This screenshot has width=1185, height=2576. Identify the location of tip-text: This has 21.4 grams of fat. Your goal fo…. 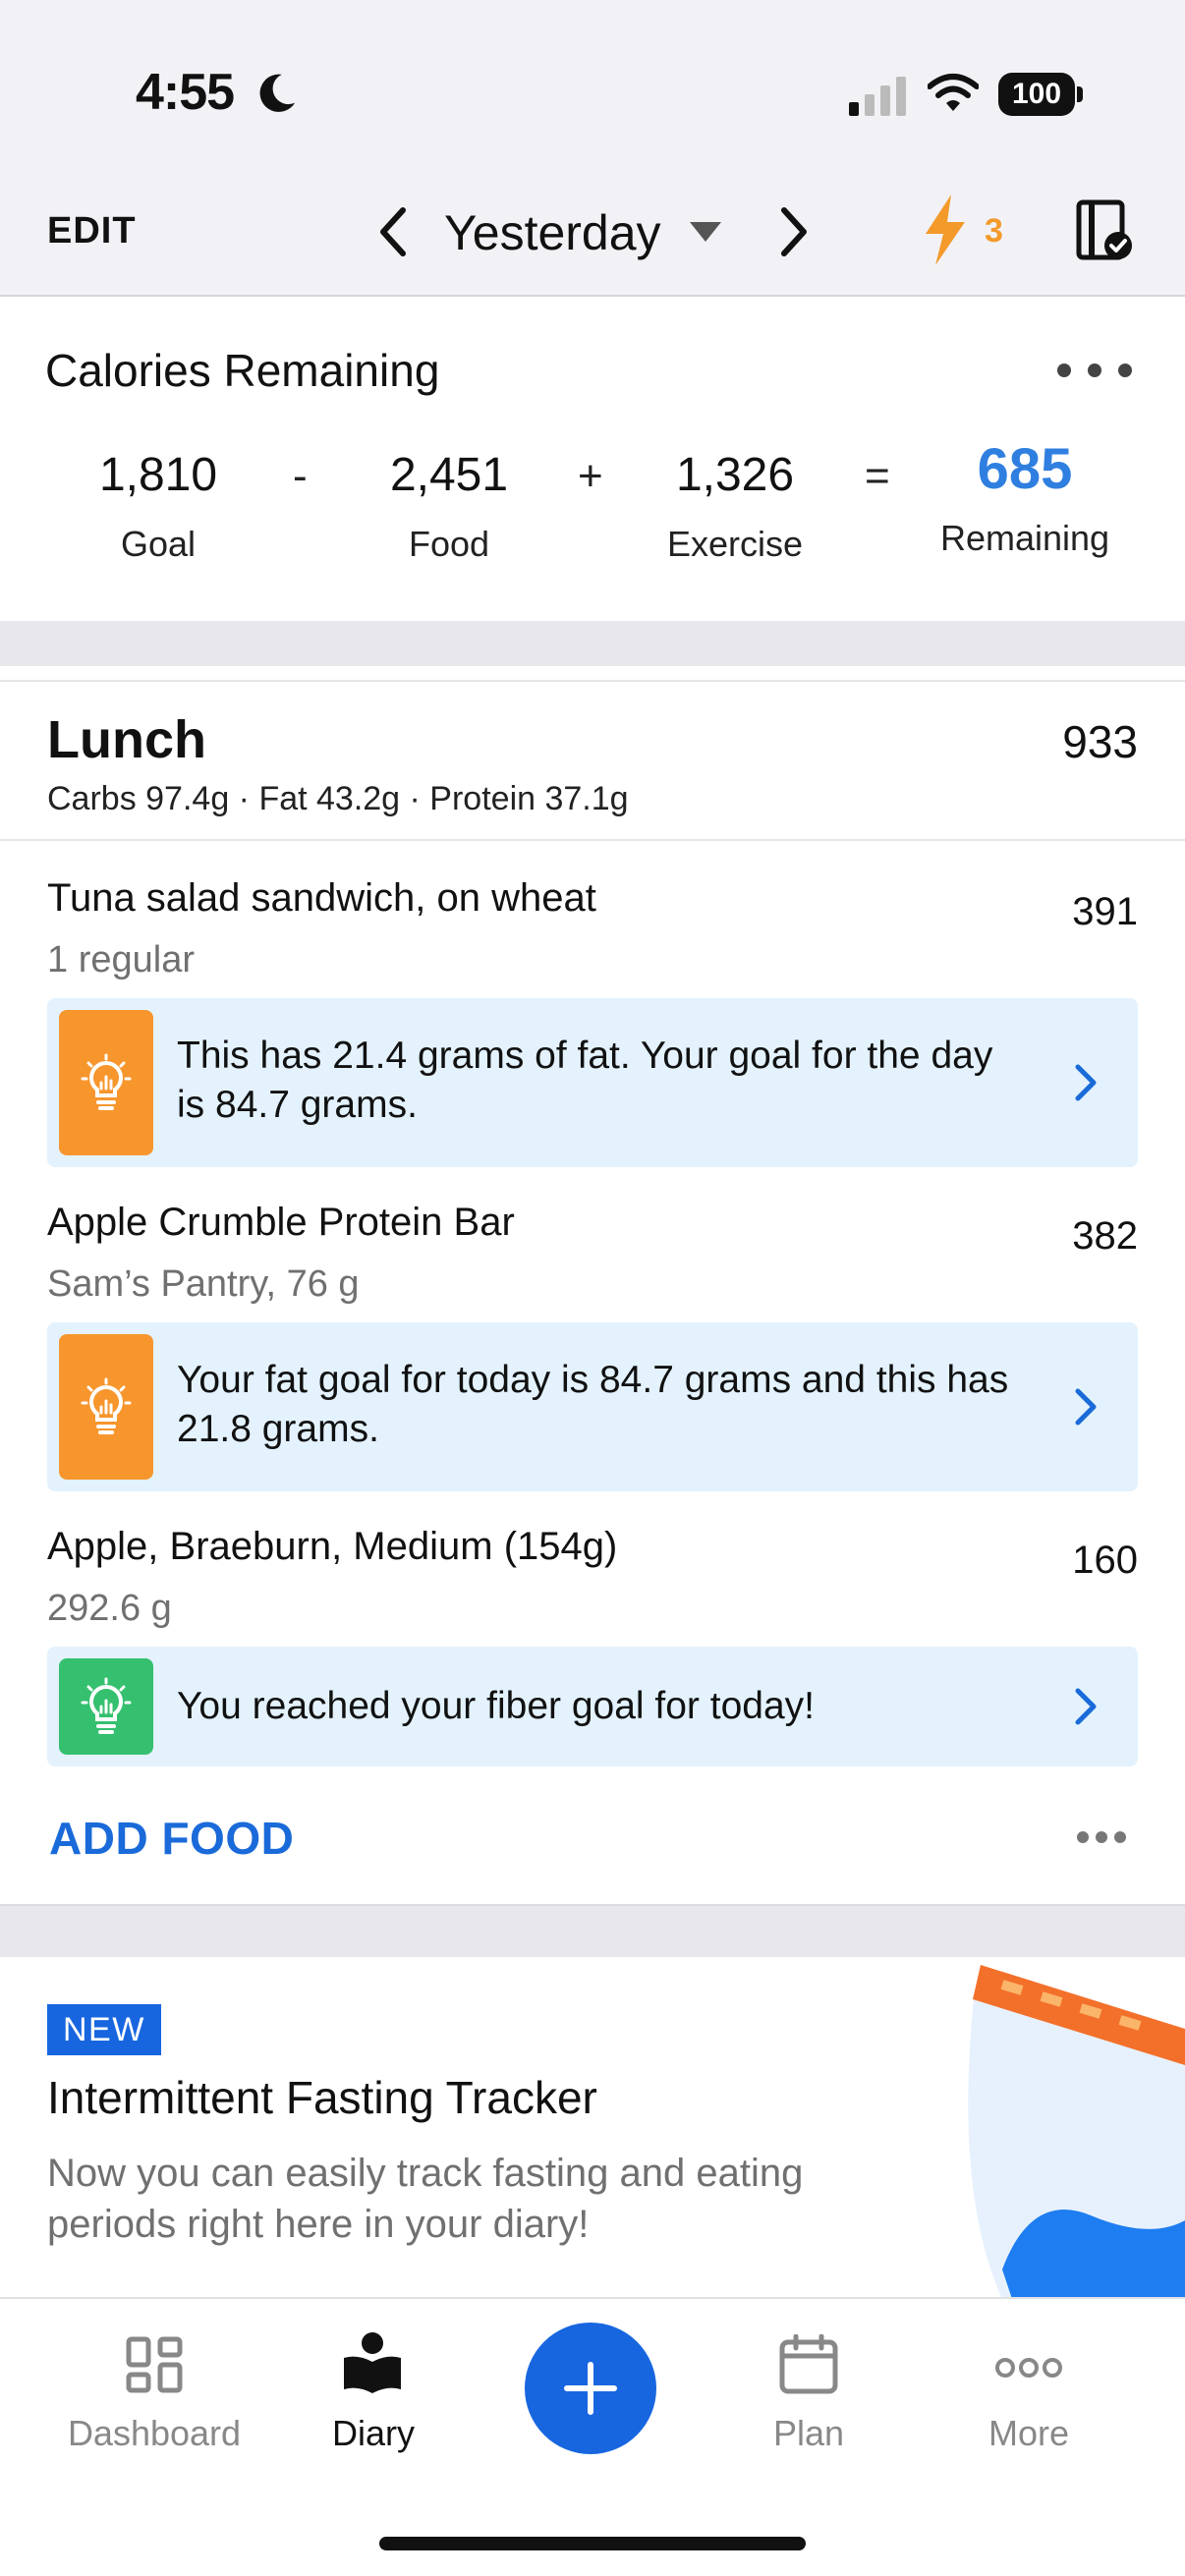
(585, 1080).